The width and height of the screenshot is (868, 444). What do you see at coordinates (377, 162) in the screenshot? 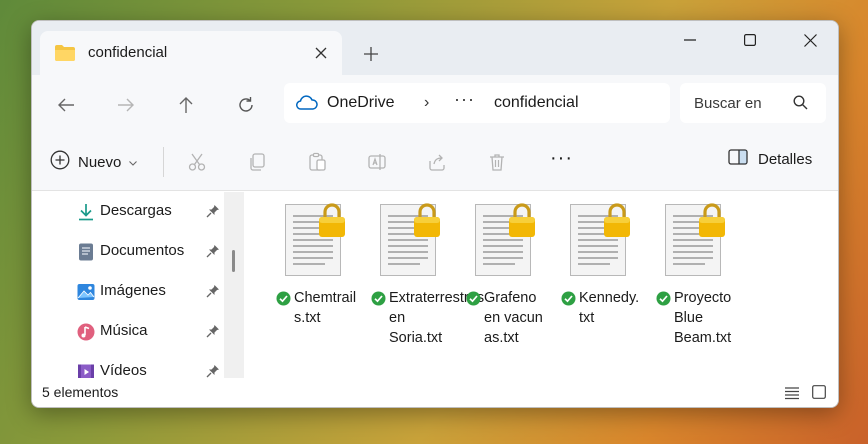
I see `rename-icon` at bounding box center [377, 162].